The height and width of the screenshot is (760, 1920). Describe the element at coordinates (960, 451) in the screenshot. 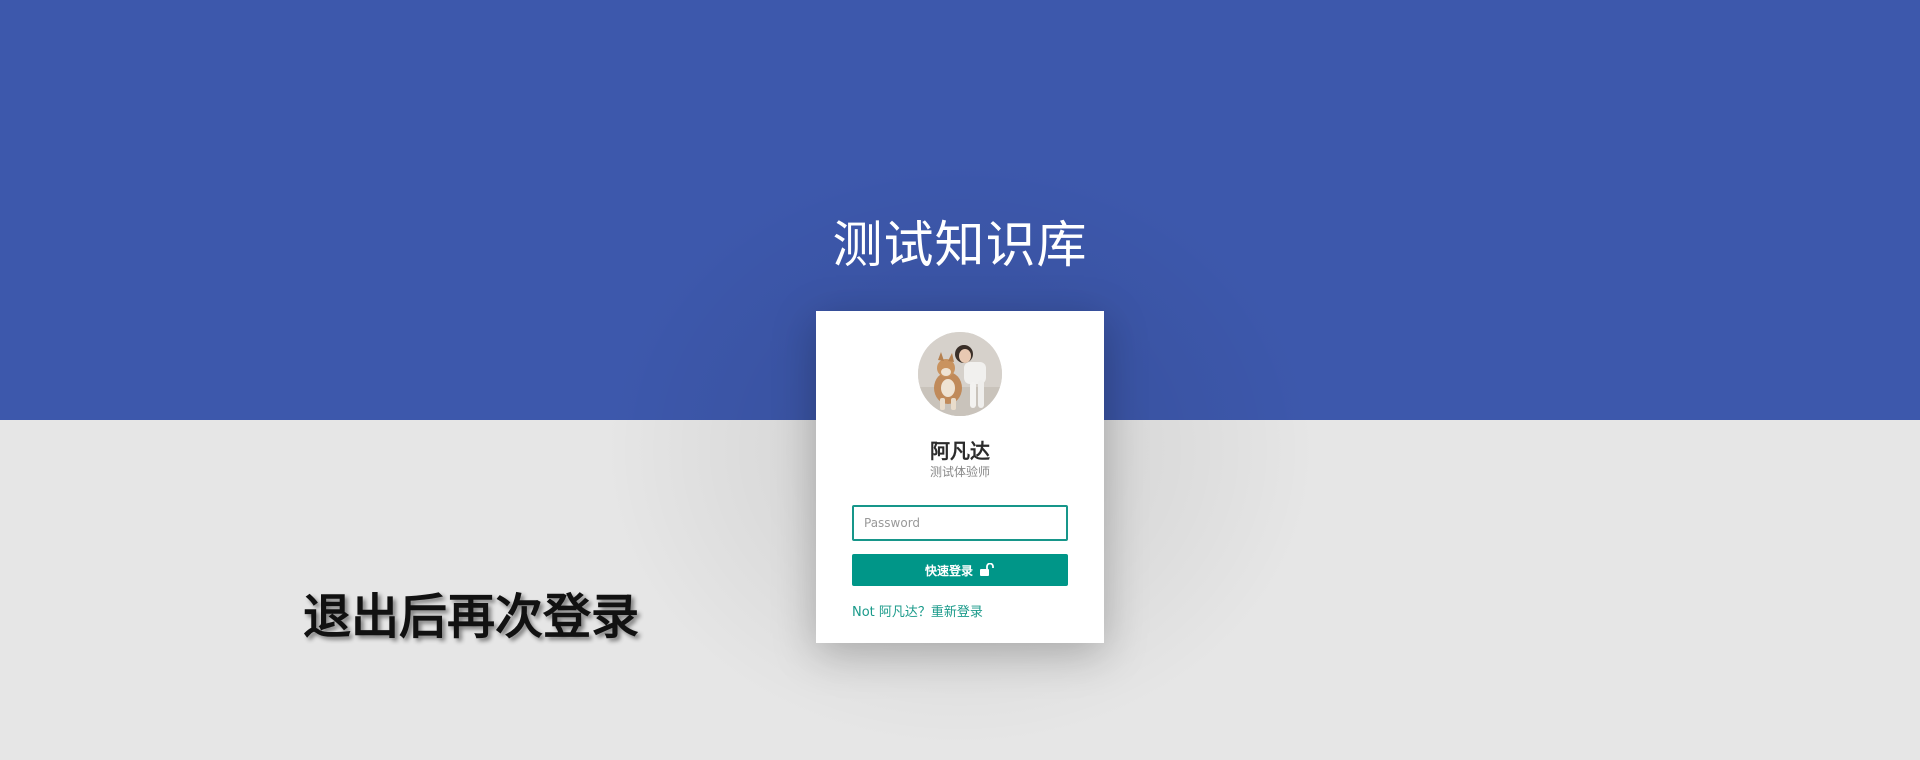

I see `user-name: 阿凡达` at that location.